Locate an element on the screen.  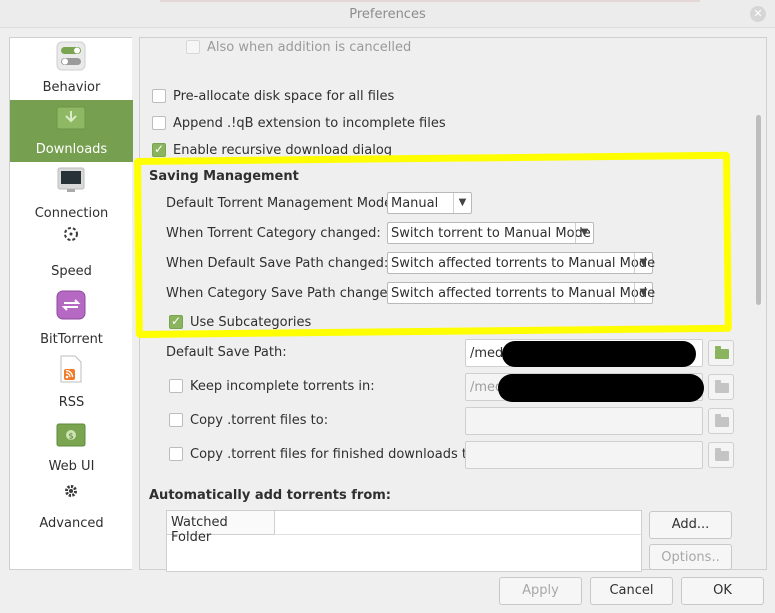
recursive-dialog-label: Enable recursive download dialog is located at coordinates (283, 150).